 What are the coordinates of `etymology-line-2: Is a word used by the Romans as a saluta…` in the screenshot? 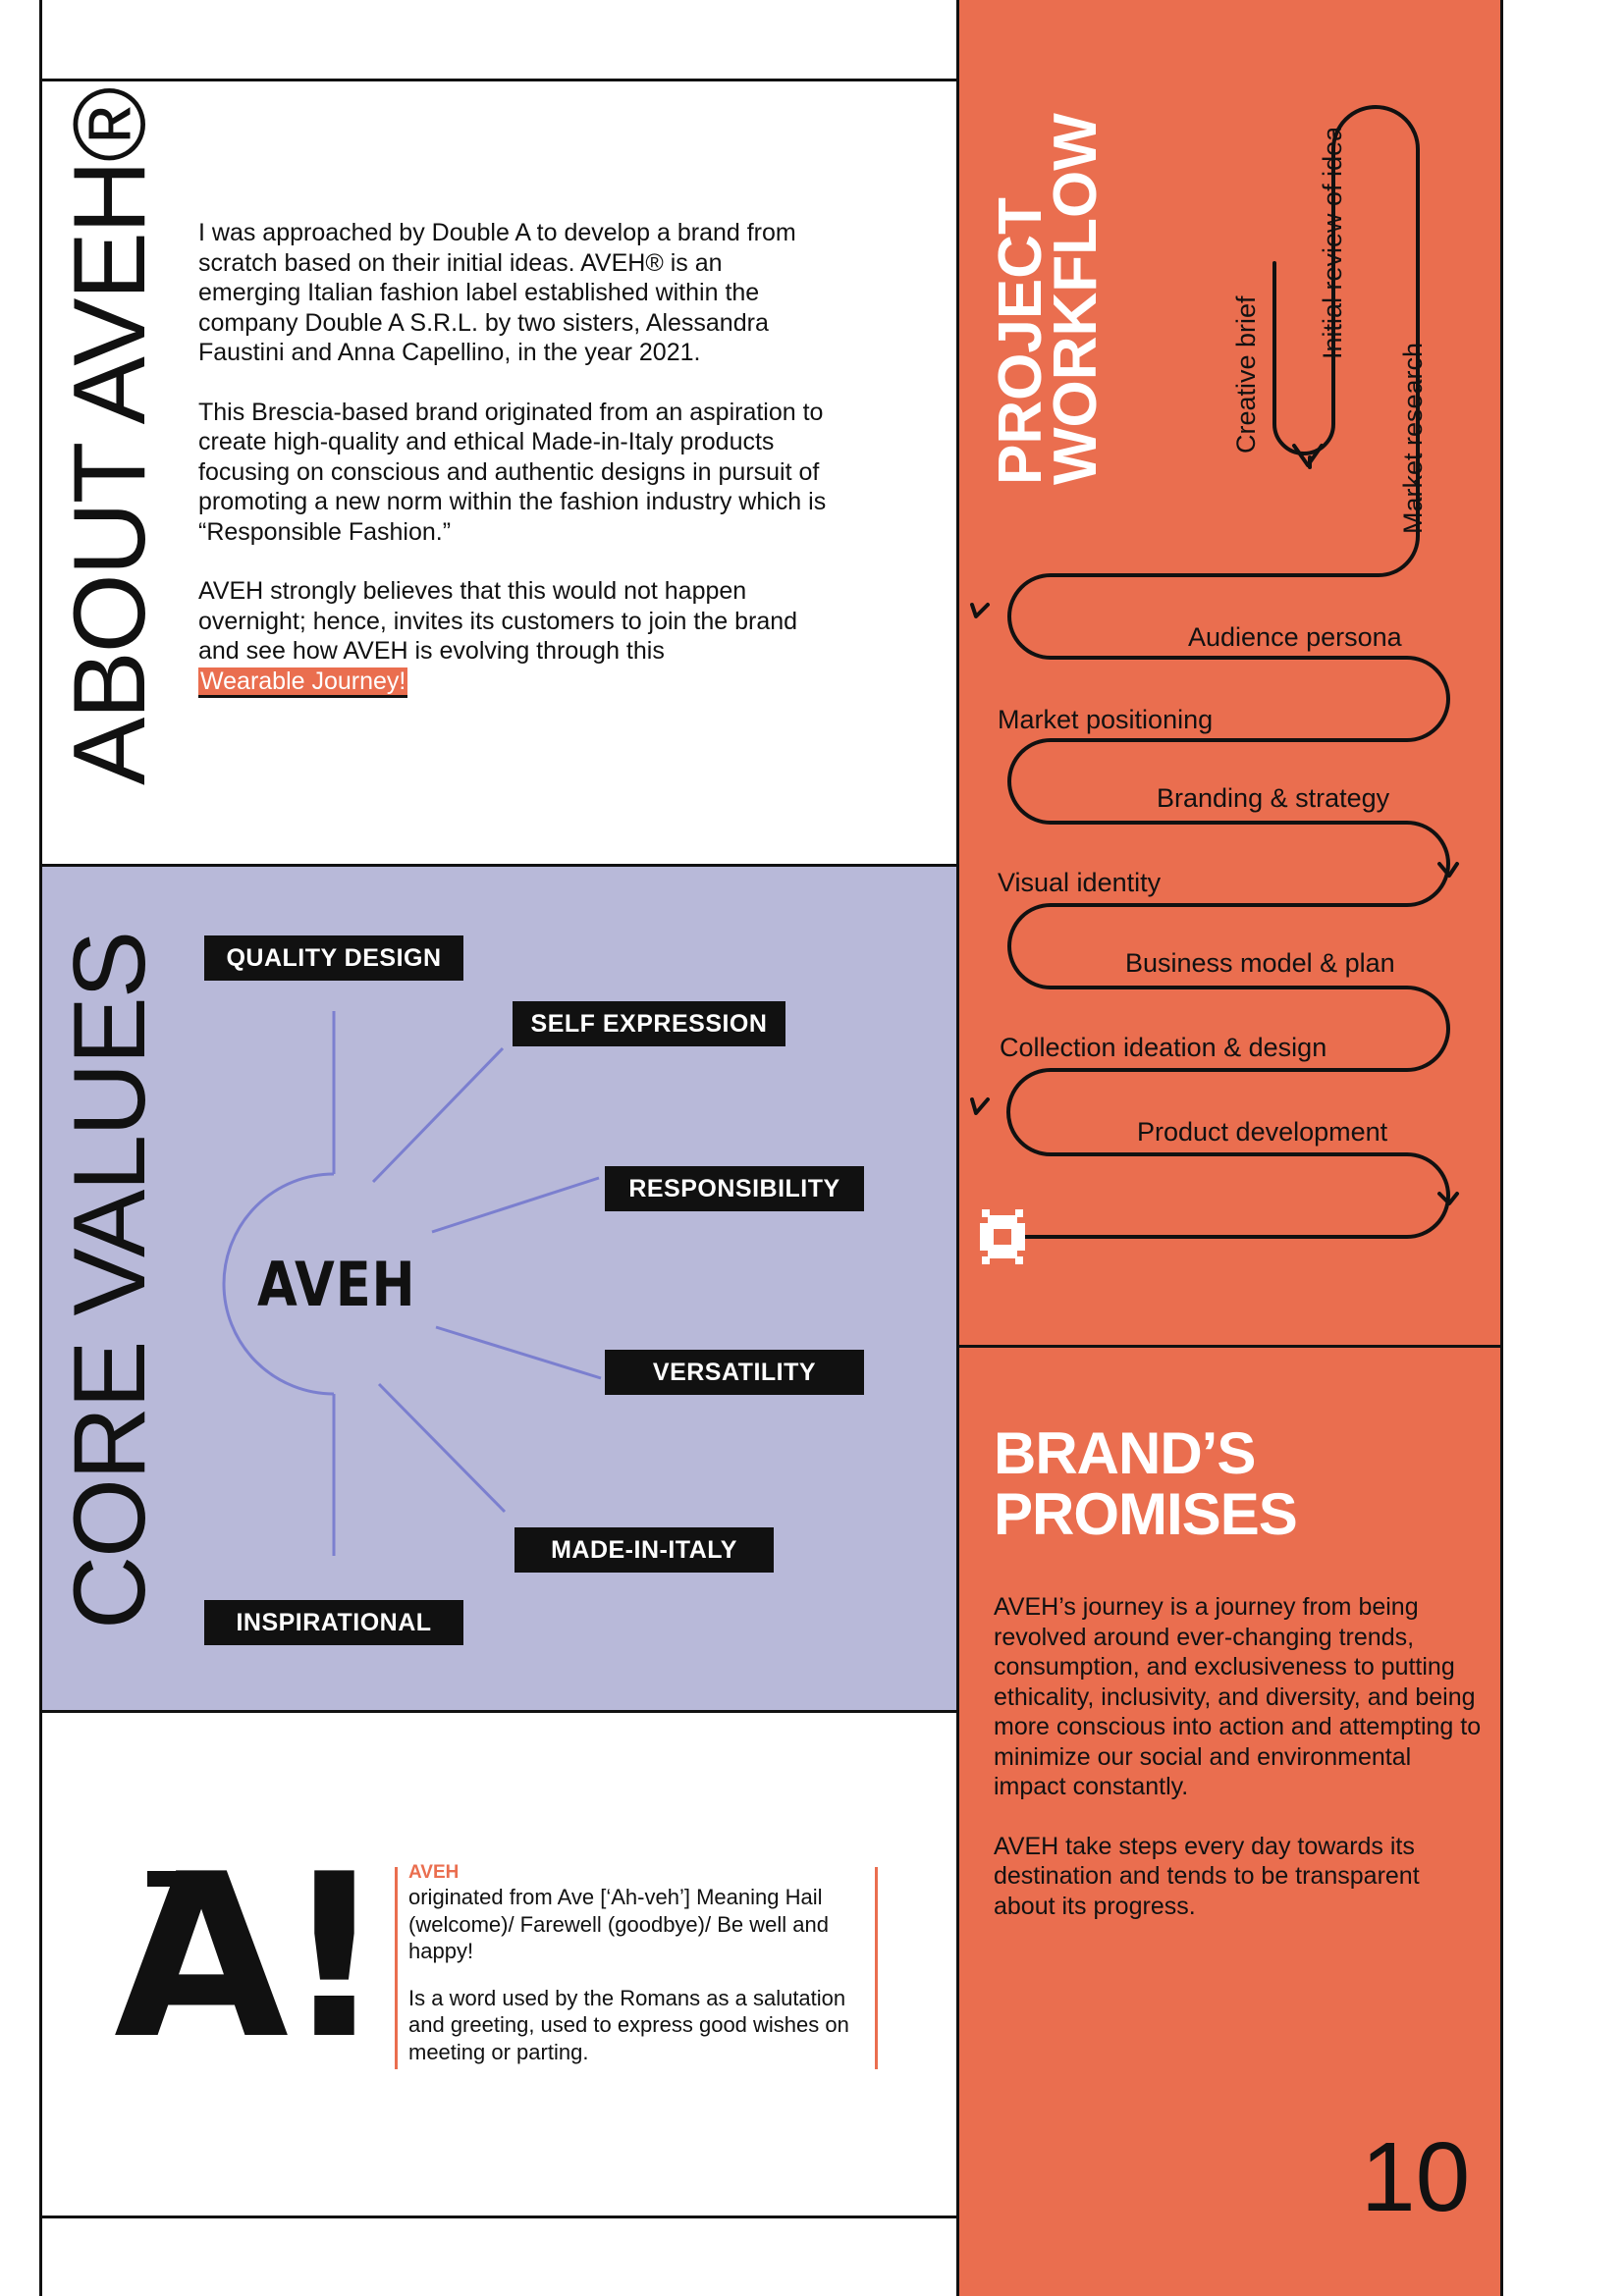 It's located at (628, 2024).